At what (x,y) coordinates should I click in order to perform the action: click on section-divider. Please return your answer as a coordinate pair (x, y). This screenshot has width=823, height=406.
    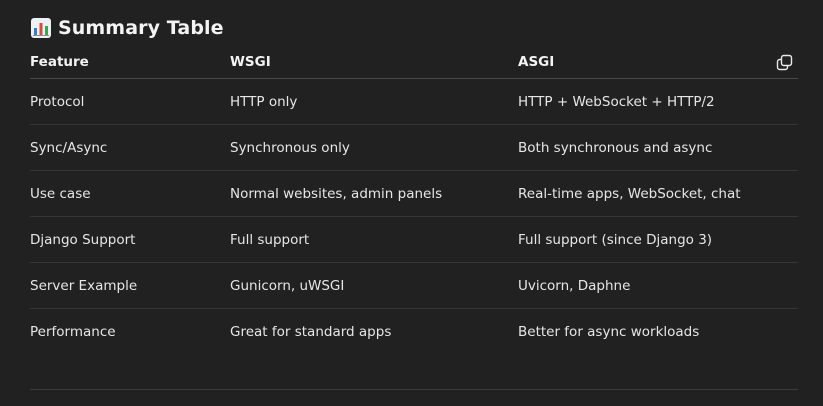
    Looking at the image, I should click on (414, 389).